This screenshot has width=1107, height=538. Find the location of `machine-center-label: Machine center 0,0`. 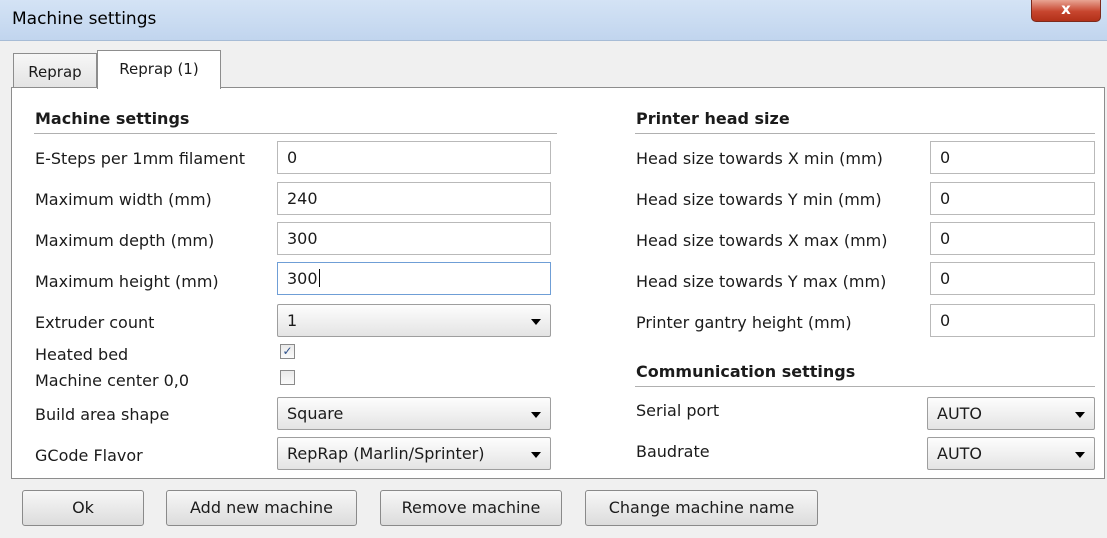

machine-center-label: Machine center 0,0 is located at coordinates (112, 380).